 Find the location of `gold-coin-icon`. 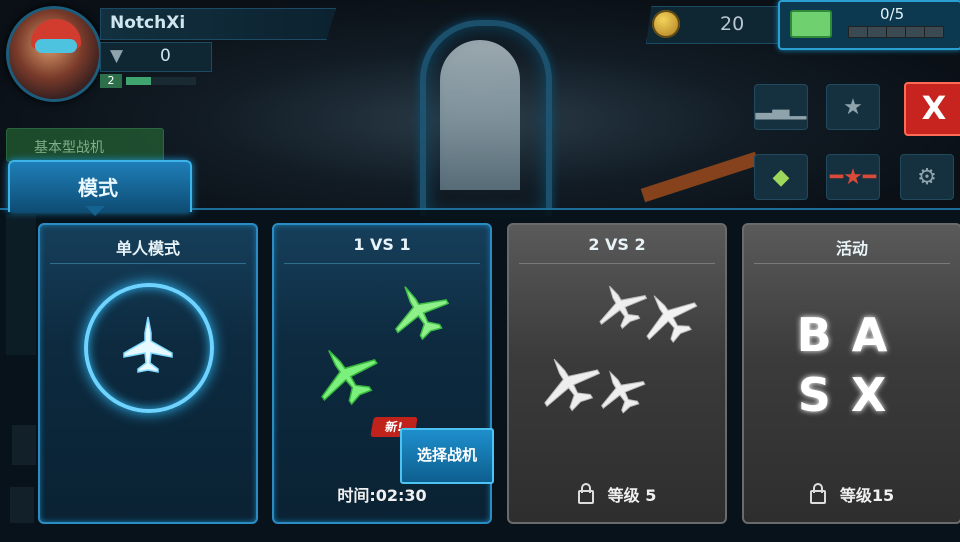

gold-coin-icon is located at coordinates (666, 24).